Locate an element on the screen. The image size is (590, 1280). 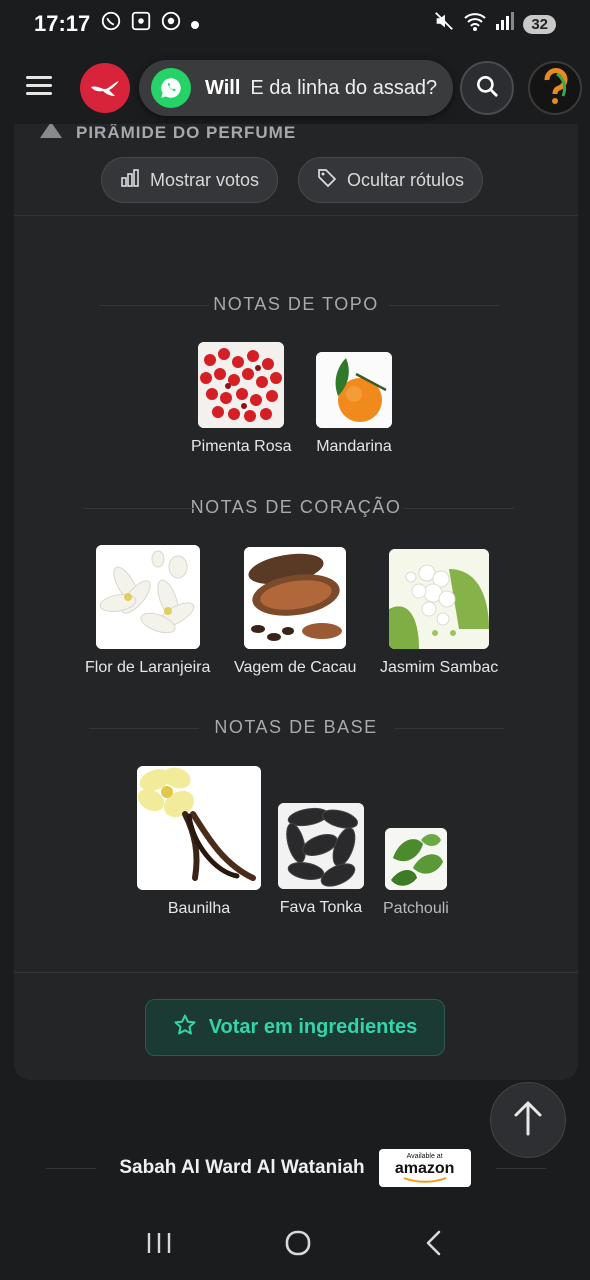
menu-icon is located at coordinates (39, 86).